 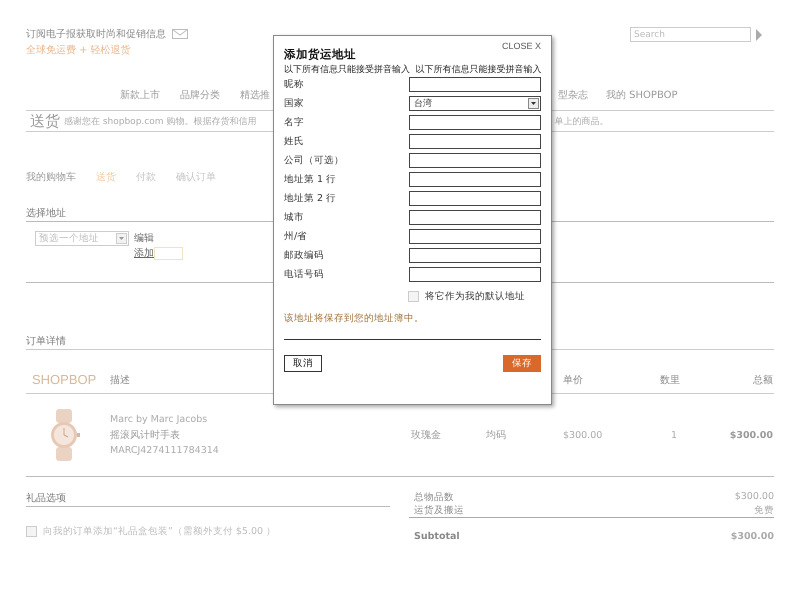 What do you see at coordinates (690, 34) in the screenshot?
I see `search-field: Search` at bounding box center [690, 34].